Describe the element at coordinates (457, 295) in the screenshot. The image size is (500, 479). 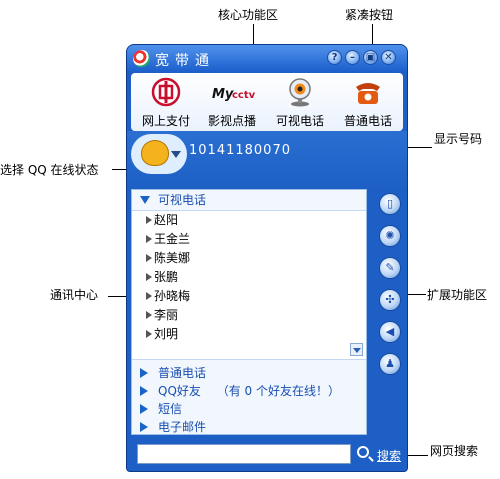
I see `annotation-extension-area: 扩展功能区` at that location.